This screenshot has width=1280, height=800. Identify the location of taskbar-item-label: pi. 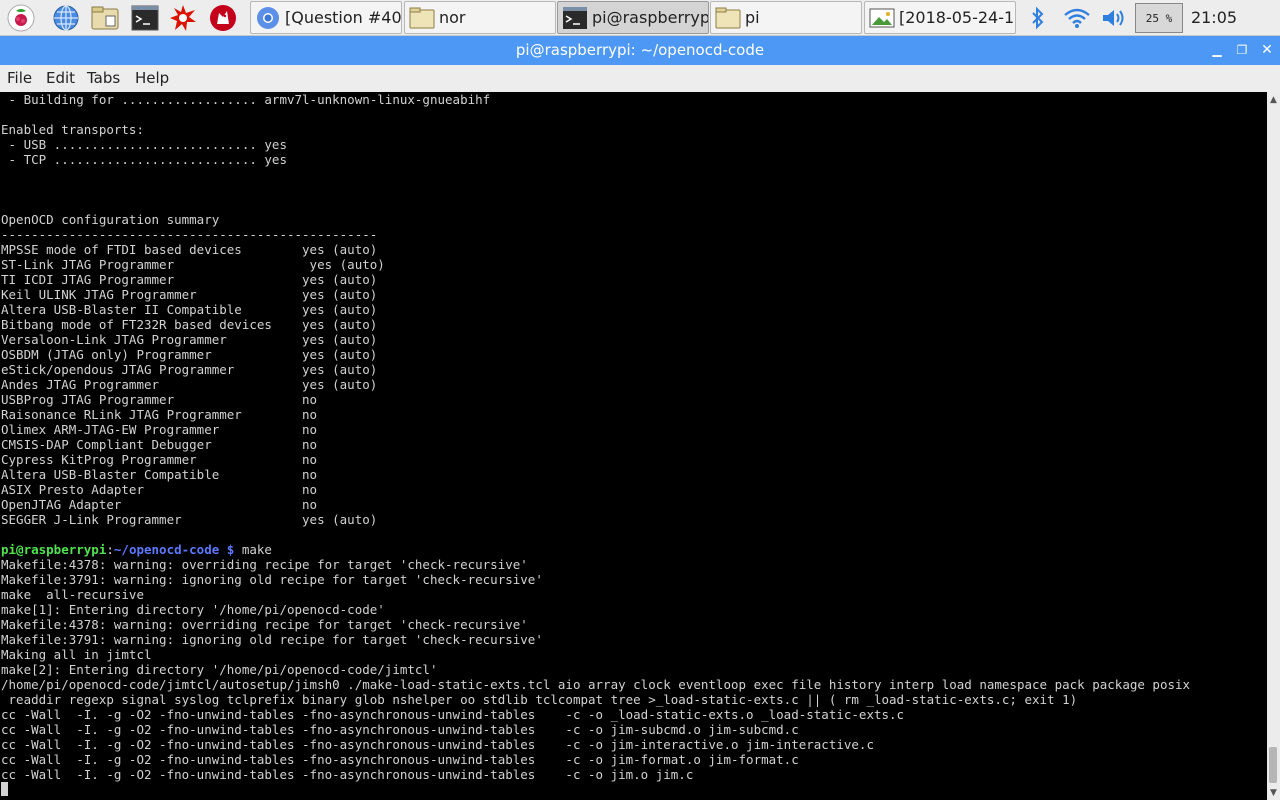
(752, 17).